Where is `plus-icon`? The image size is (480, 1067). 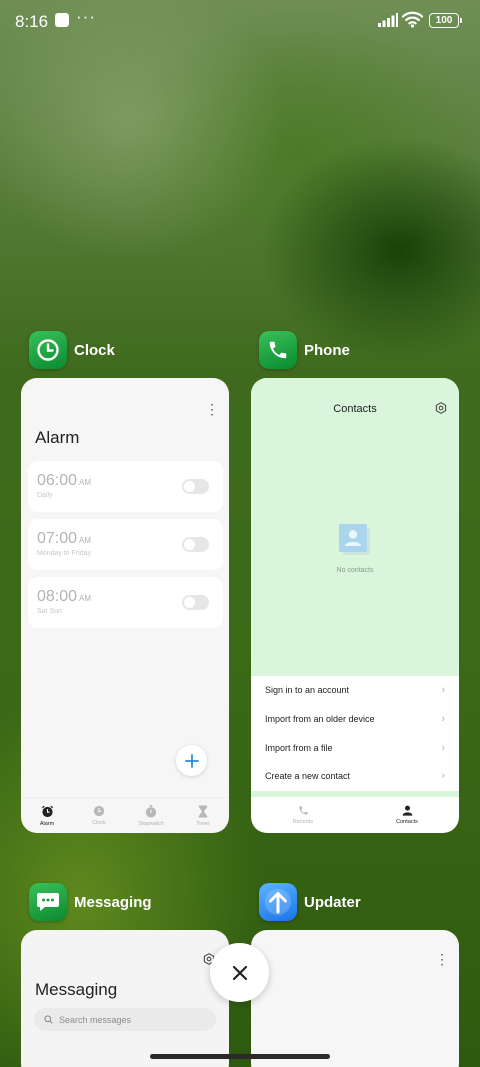 plus-icon is located at coordinates (191, 760).